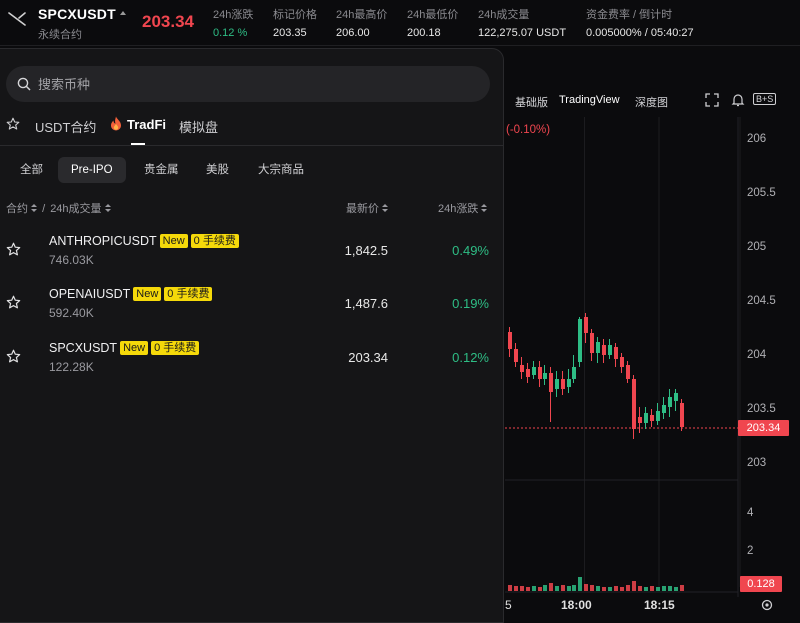 The width and height of the screenshot is (800, 623). I want to click on tab-demo-trading: 模拟盘, so click(198, 126).